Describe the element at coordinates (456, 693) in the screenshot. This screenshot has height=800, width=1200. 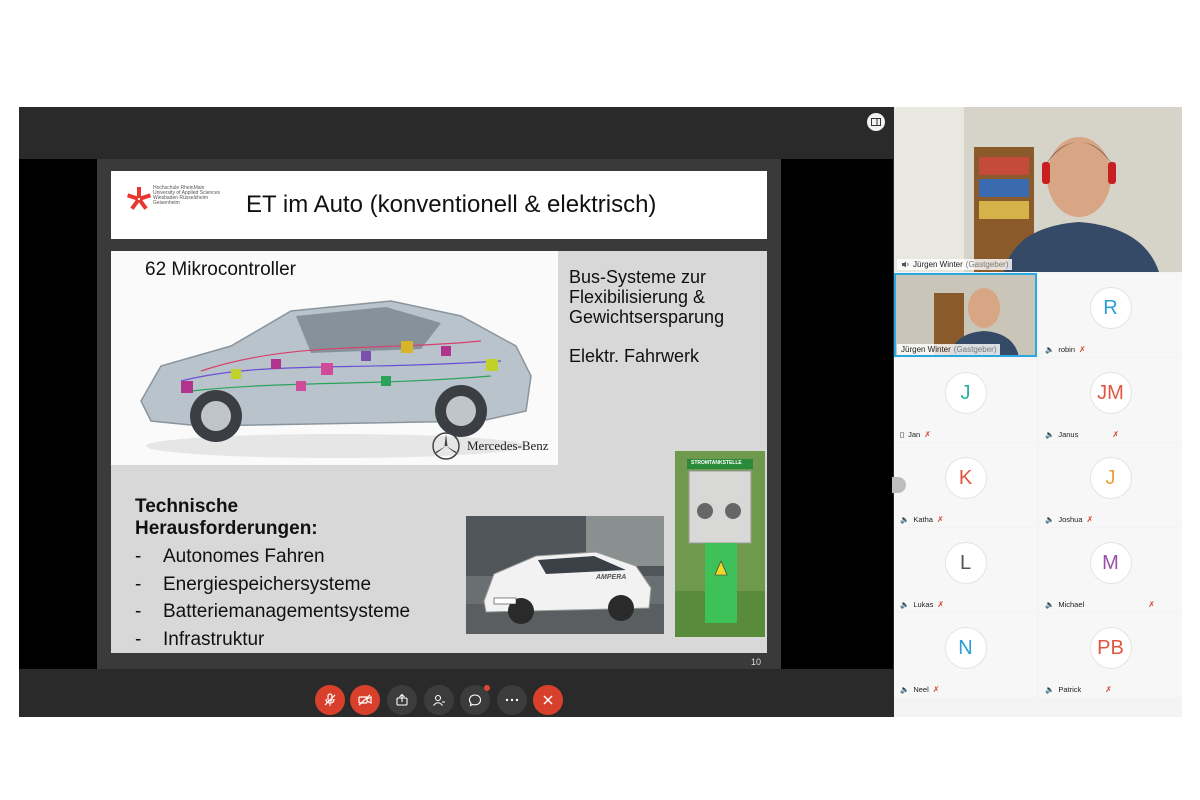
I see `meeting-toolbar` at that location.